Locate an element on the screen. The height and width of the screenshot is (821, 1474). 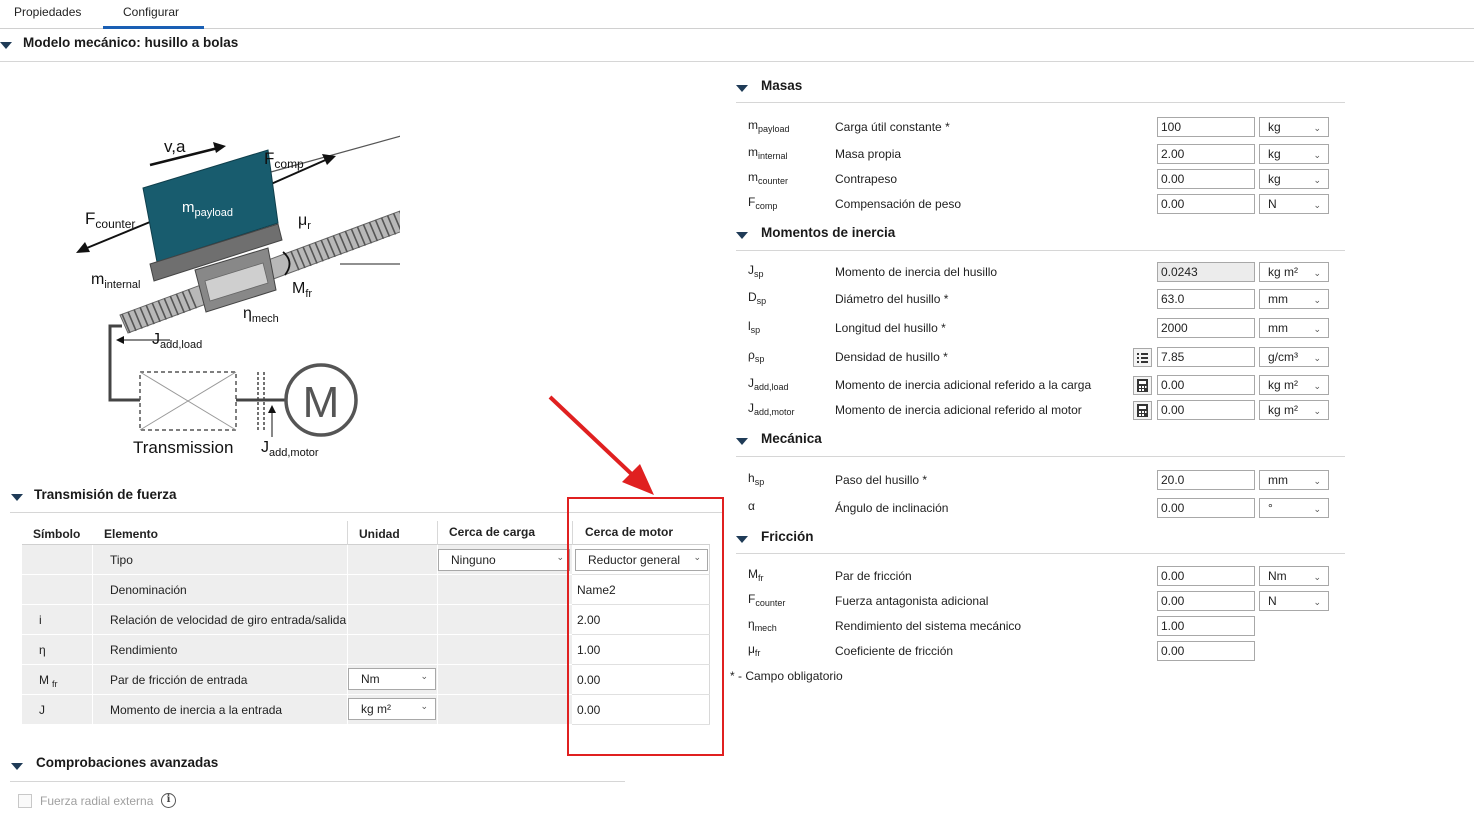
row-symbol: Jadd,load is located at coordinates (768, 384).